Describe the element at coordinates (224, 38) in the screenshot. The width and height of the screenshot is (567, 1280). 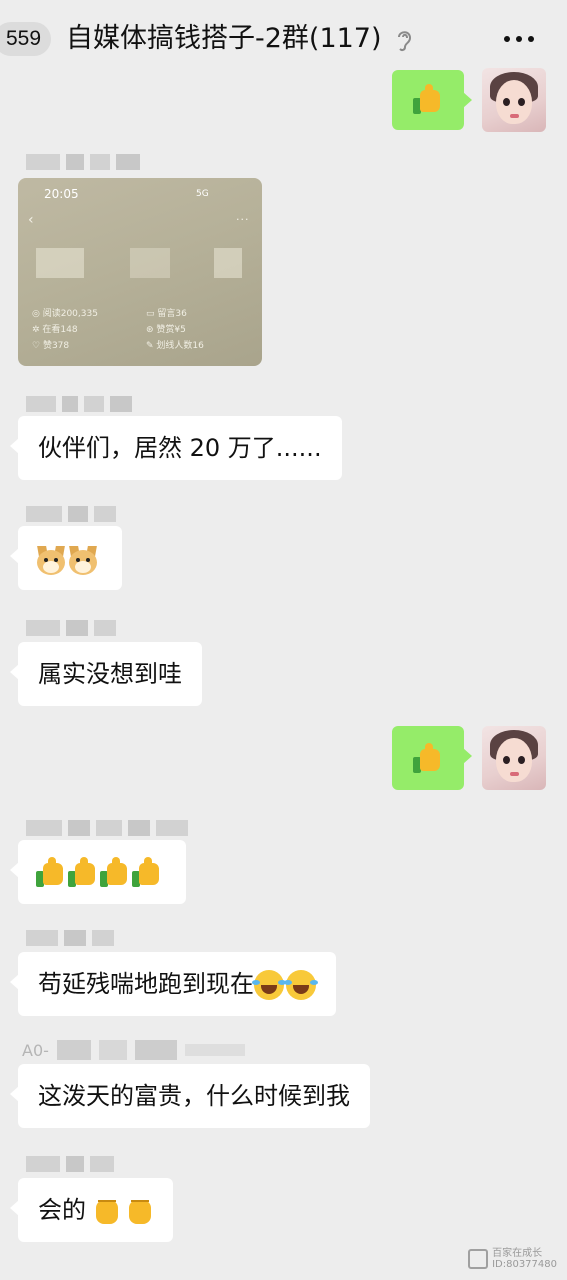
I see `chat-title: 自媒体搞钱搭子-2群(117)` at that location.